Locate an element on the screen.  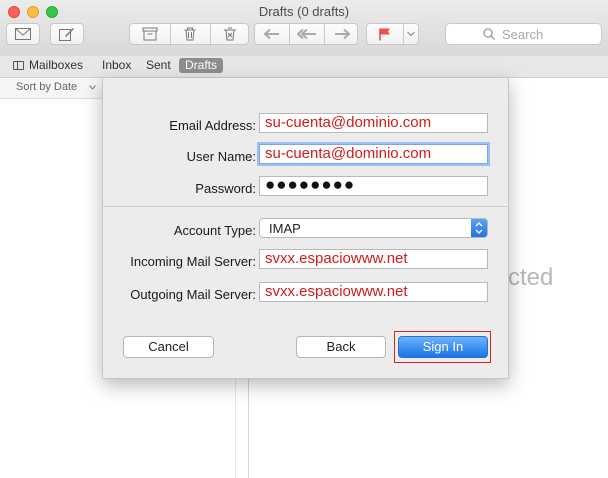
search-placeholder: Search is located at coordinates (523, 34).